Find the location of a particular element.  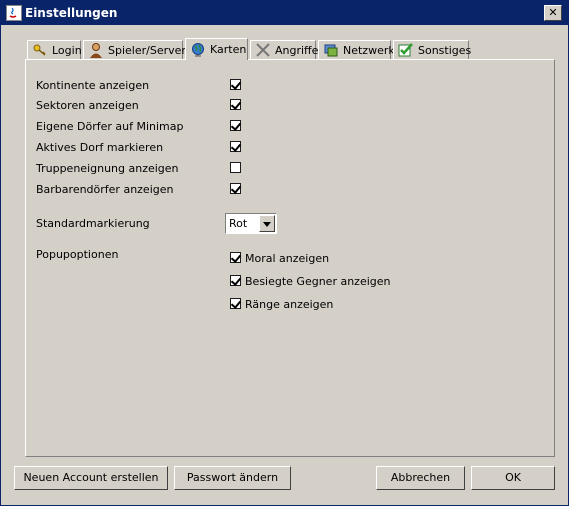

checkbox-show-defeated-enemies is located at coordinates (235, 280).